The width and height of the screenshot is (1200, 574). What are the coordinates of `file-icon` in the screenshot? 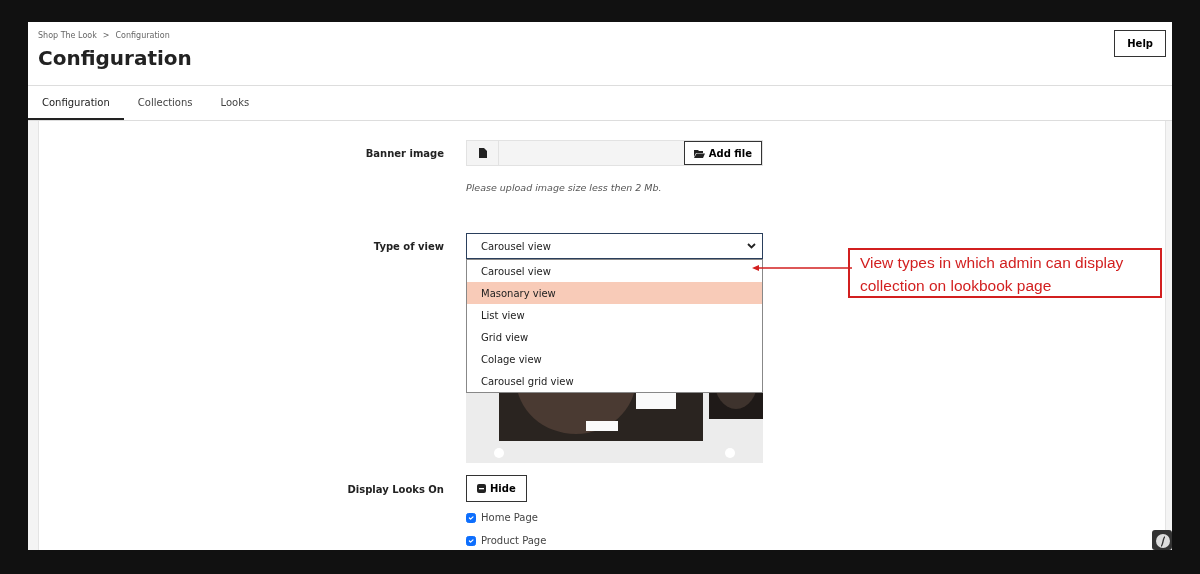 It's located at (482, 153).